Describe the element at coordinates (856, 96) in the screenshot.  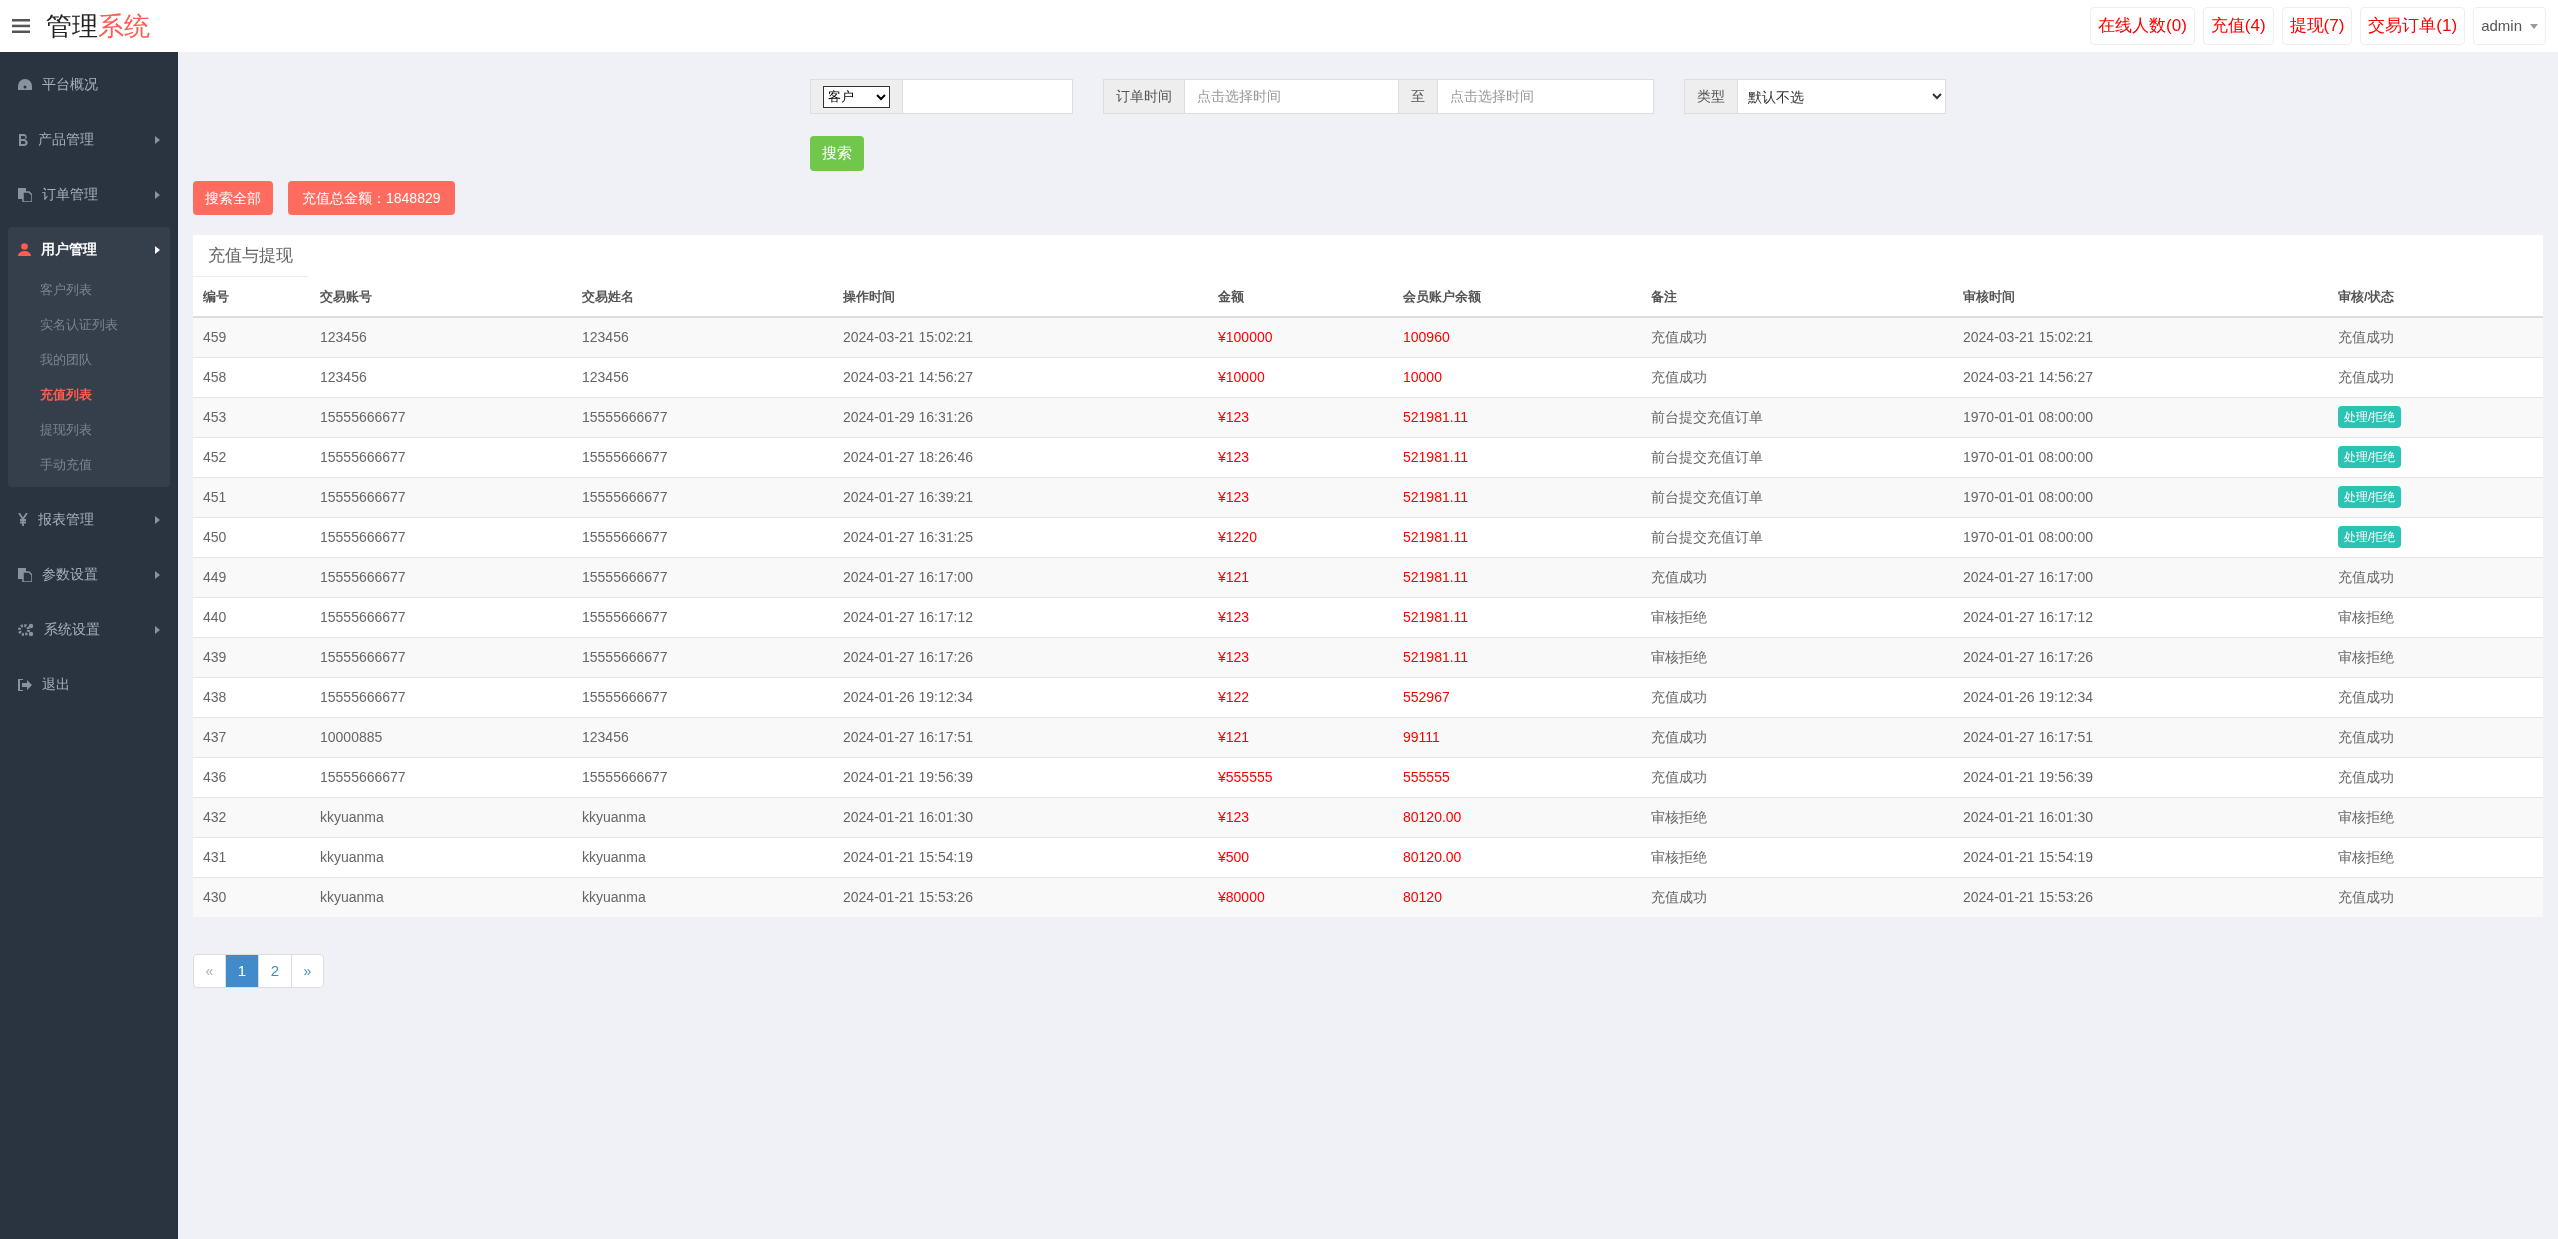
I see `customer-select: 客户` at that location.